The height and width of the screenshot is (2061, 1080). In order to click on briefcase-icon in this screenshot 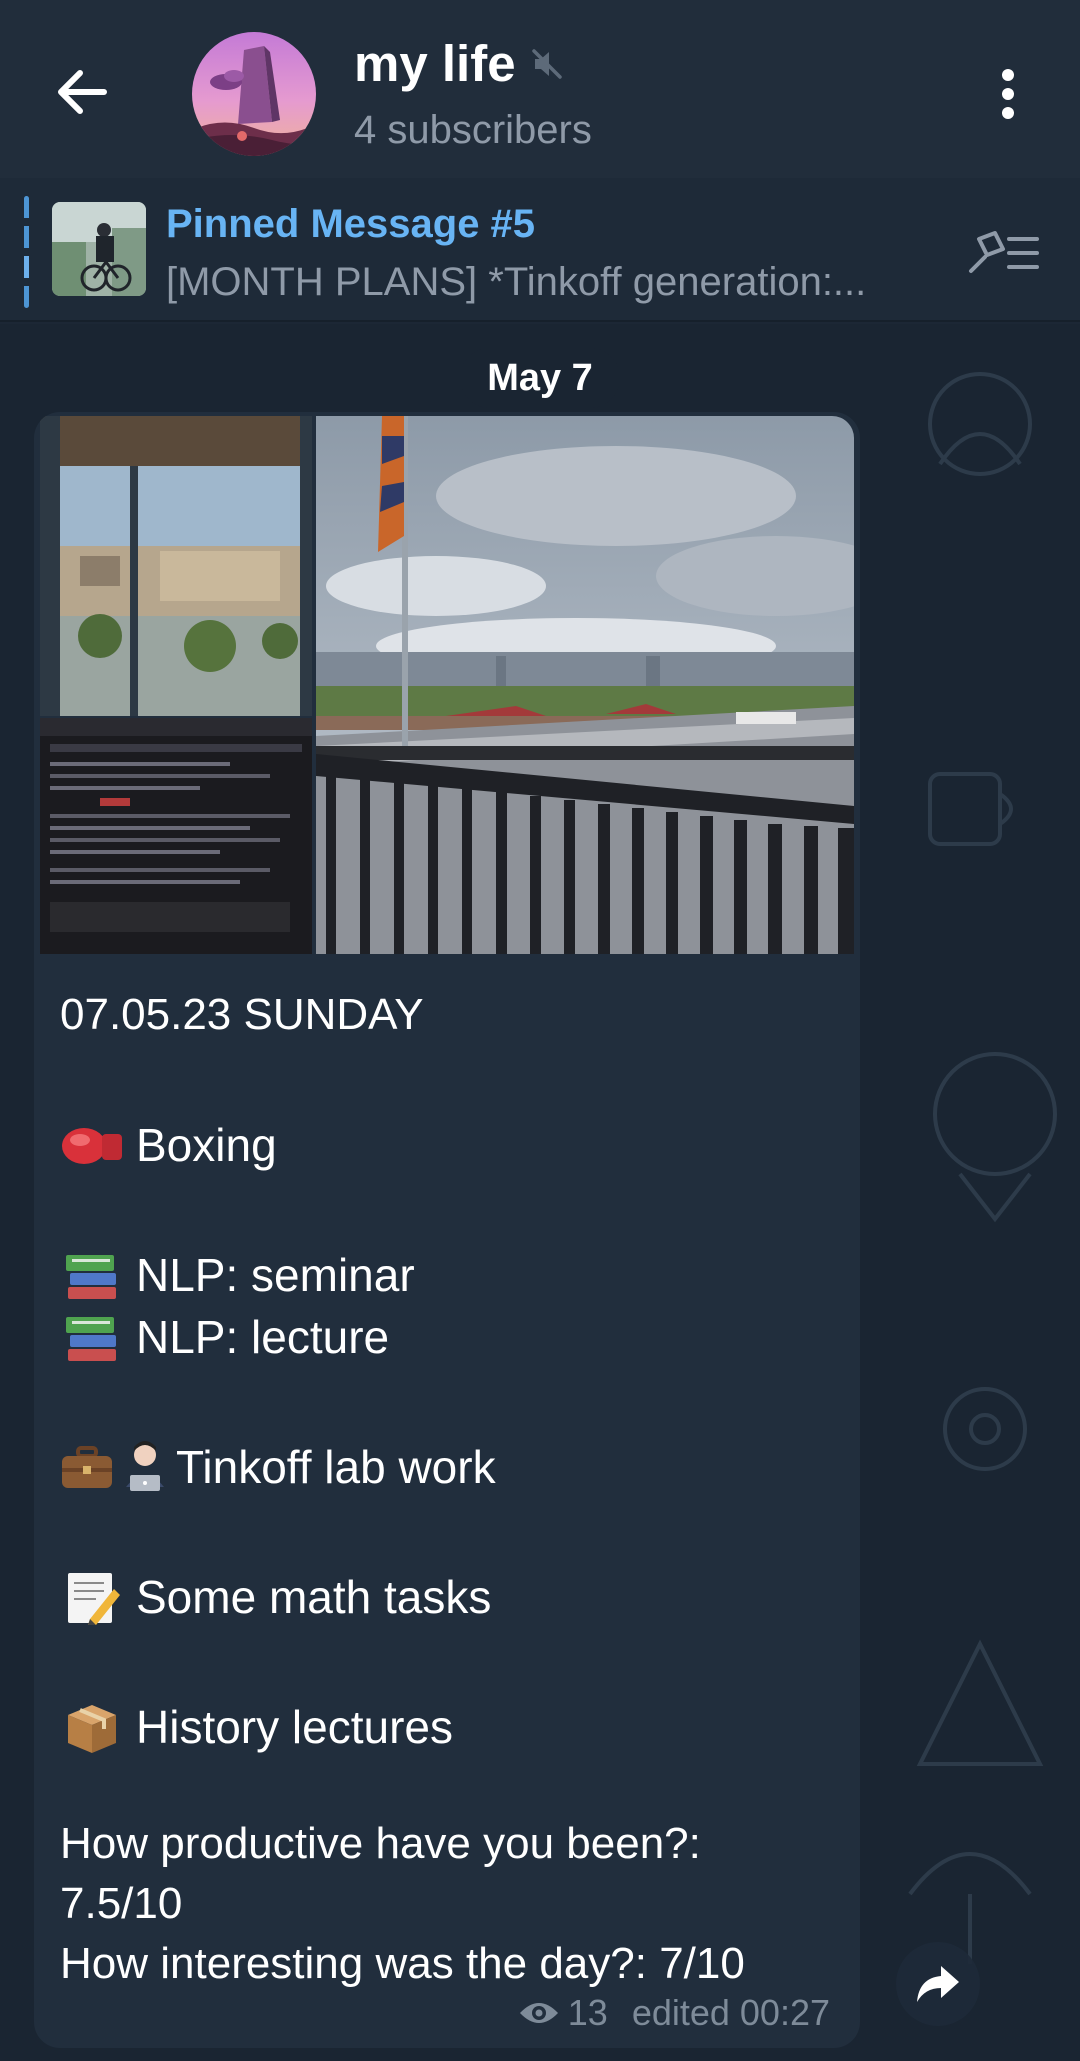, I will do `click(87, 1467)`.